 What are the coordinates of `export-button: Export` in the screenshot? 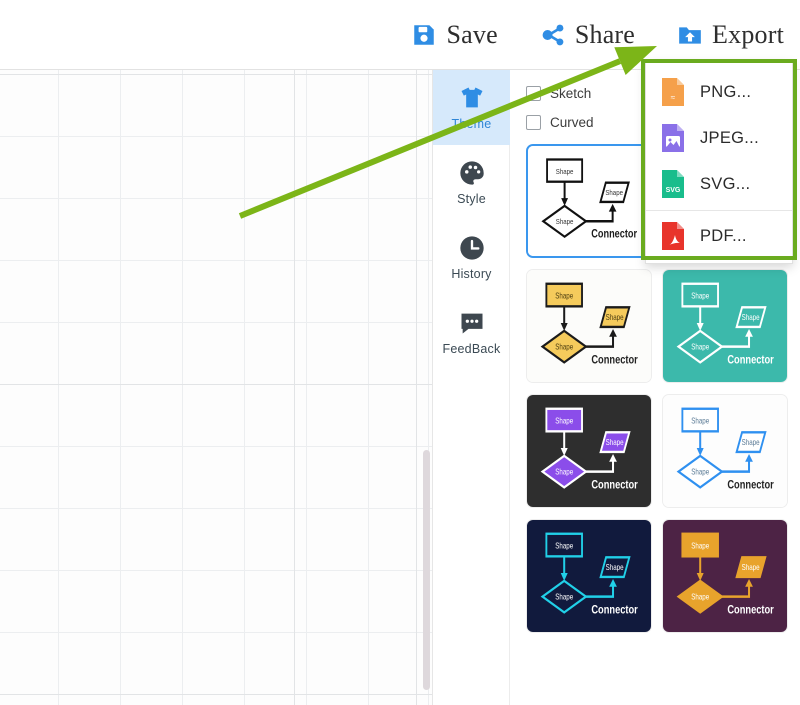 It's located at (730, 35).